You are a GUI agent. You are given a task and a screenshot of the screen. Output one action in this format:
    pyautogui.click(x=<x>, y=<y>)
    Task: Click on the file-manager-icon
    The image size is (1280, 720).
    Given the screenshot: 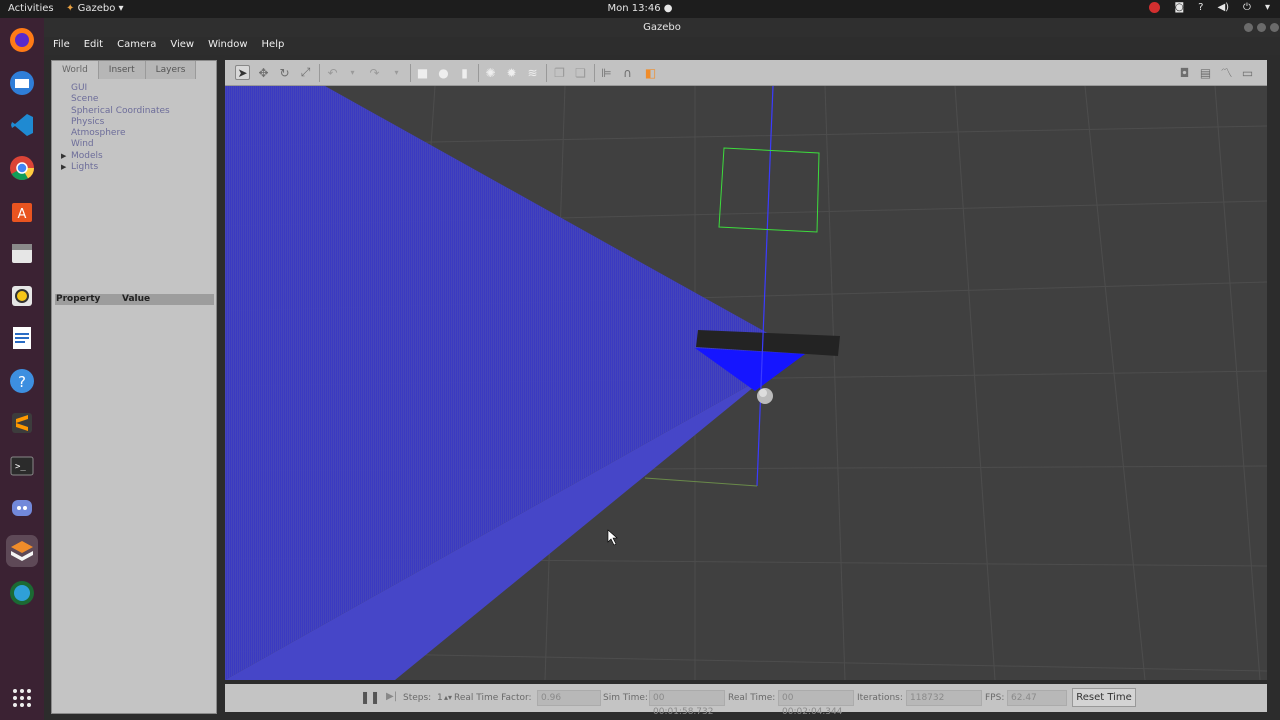 What is the action you would take?
    pyautogui.click(x=22, y=253)
    